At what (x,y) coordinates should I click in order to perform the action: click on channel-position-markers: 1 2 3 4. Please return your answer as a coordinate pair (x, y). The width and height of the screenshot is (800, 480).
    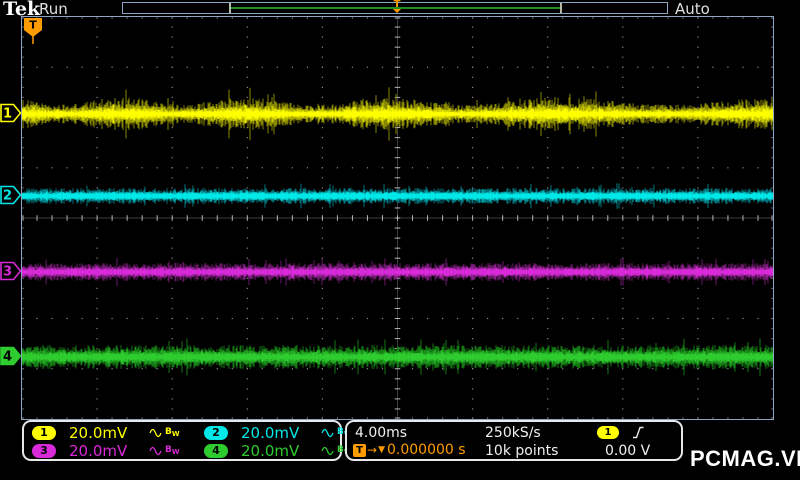
    Looking at the image, I should click on (11, 240).